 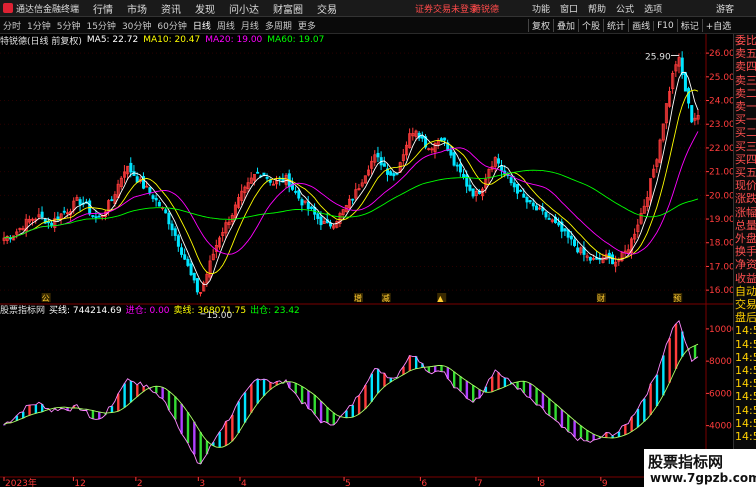 What do you see at coordinates (721, 330) in the screenshot?
I see `indicator-tick-label: 10000` at bounding box center [721, 330].